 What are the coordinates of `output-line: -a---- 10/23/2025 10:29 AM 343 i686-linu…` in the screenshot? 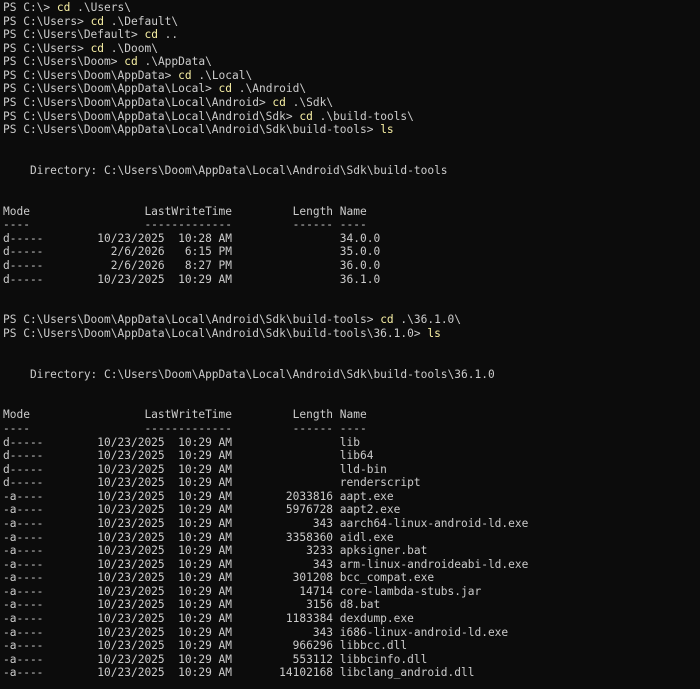 It's located at (256, 632).